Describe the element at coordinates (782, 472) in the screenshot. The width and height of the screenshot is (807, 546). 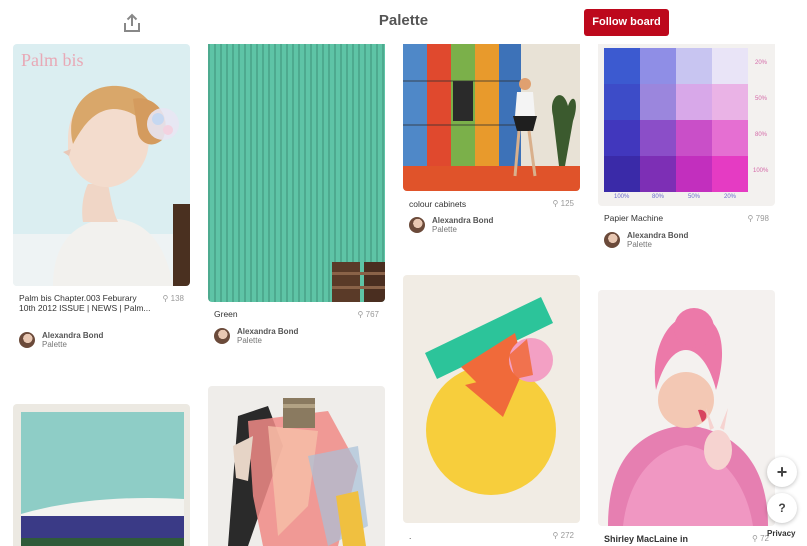
I see `add-pin-button: +` at that location.